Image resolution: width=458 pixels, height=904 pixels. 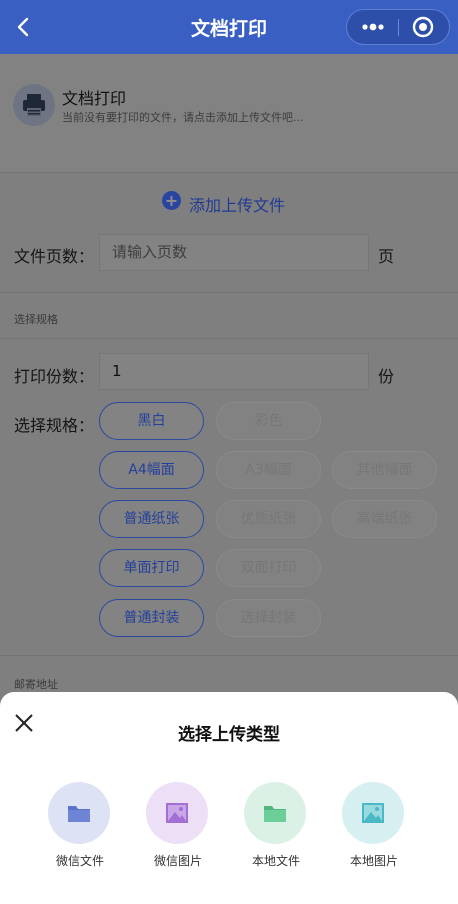 I want to click on mini-program-capsule, so click(x=398, y=27).